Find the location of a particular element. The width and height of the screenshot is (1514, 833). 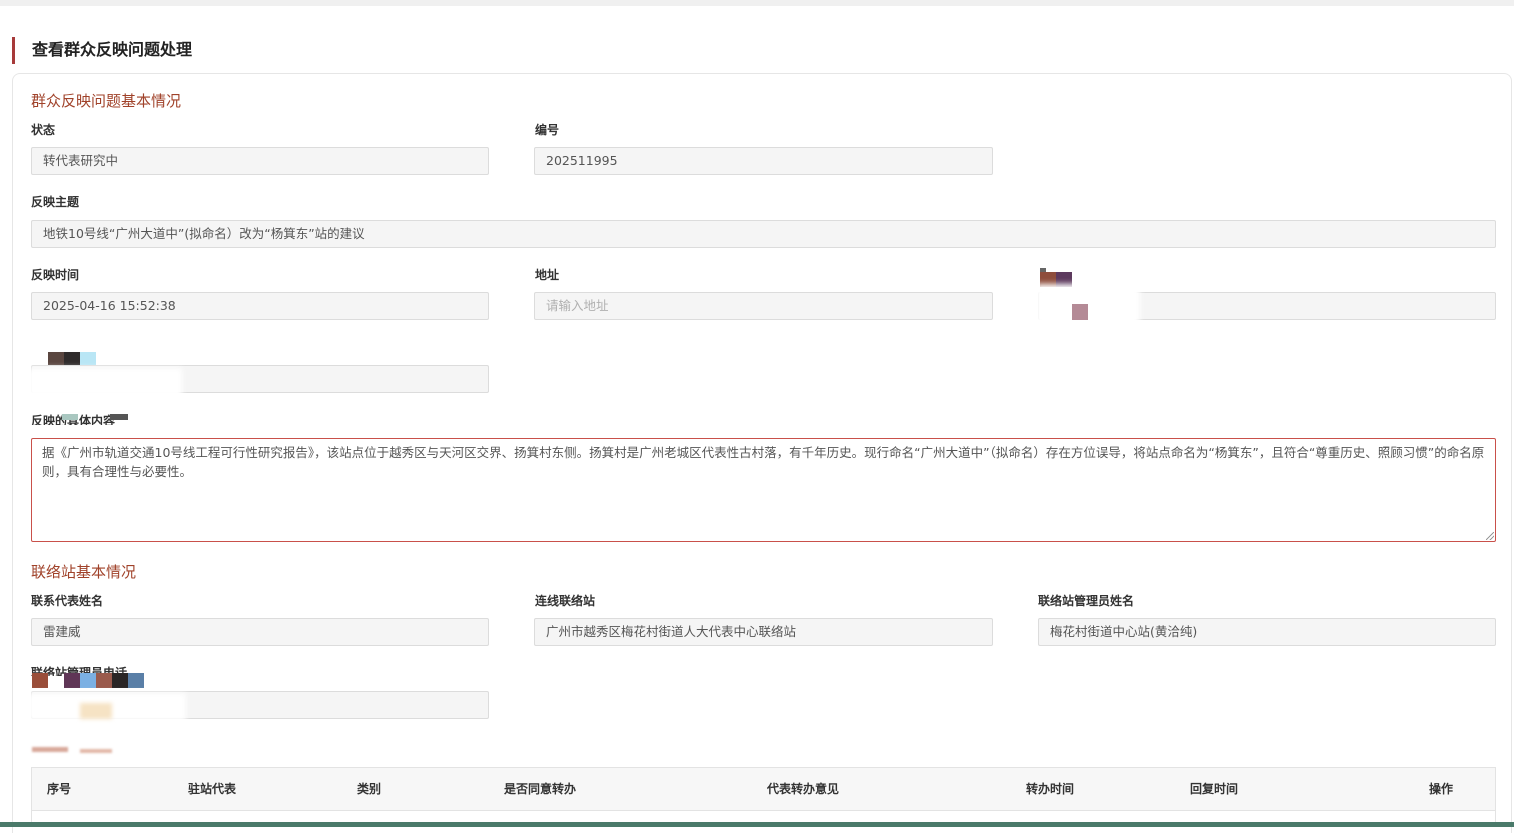

col-agree-transfer: 是否同意转办 is located at coordinates (540, 789).